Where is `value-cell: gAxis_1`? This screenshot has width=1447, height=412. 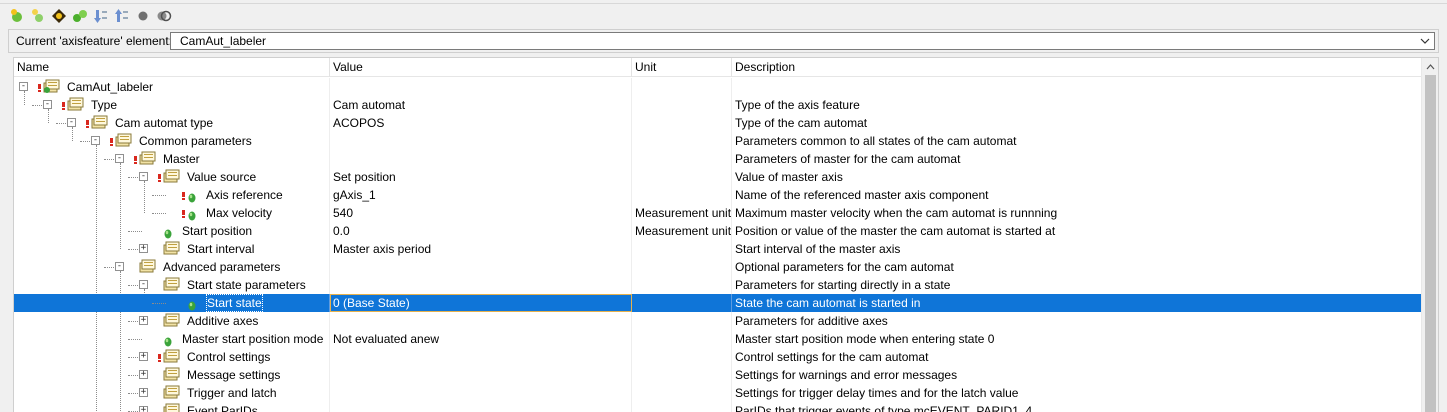 value-cell: gAxis_1 is located at coordinates (481, 195).